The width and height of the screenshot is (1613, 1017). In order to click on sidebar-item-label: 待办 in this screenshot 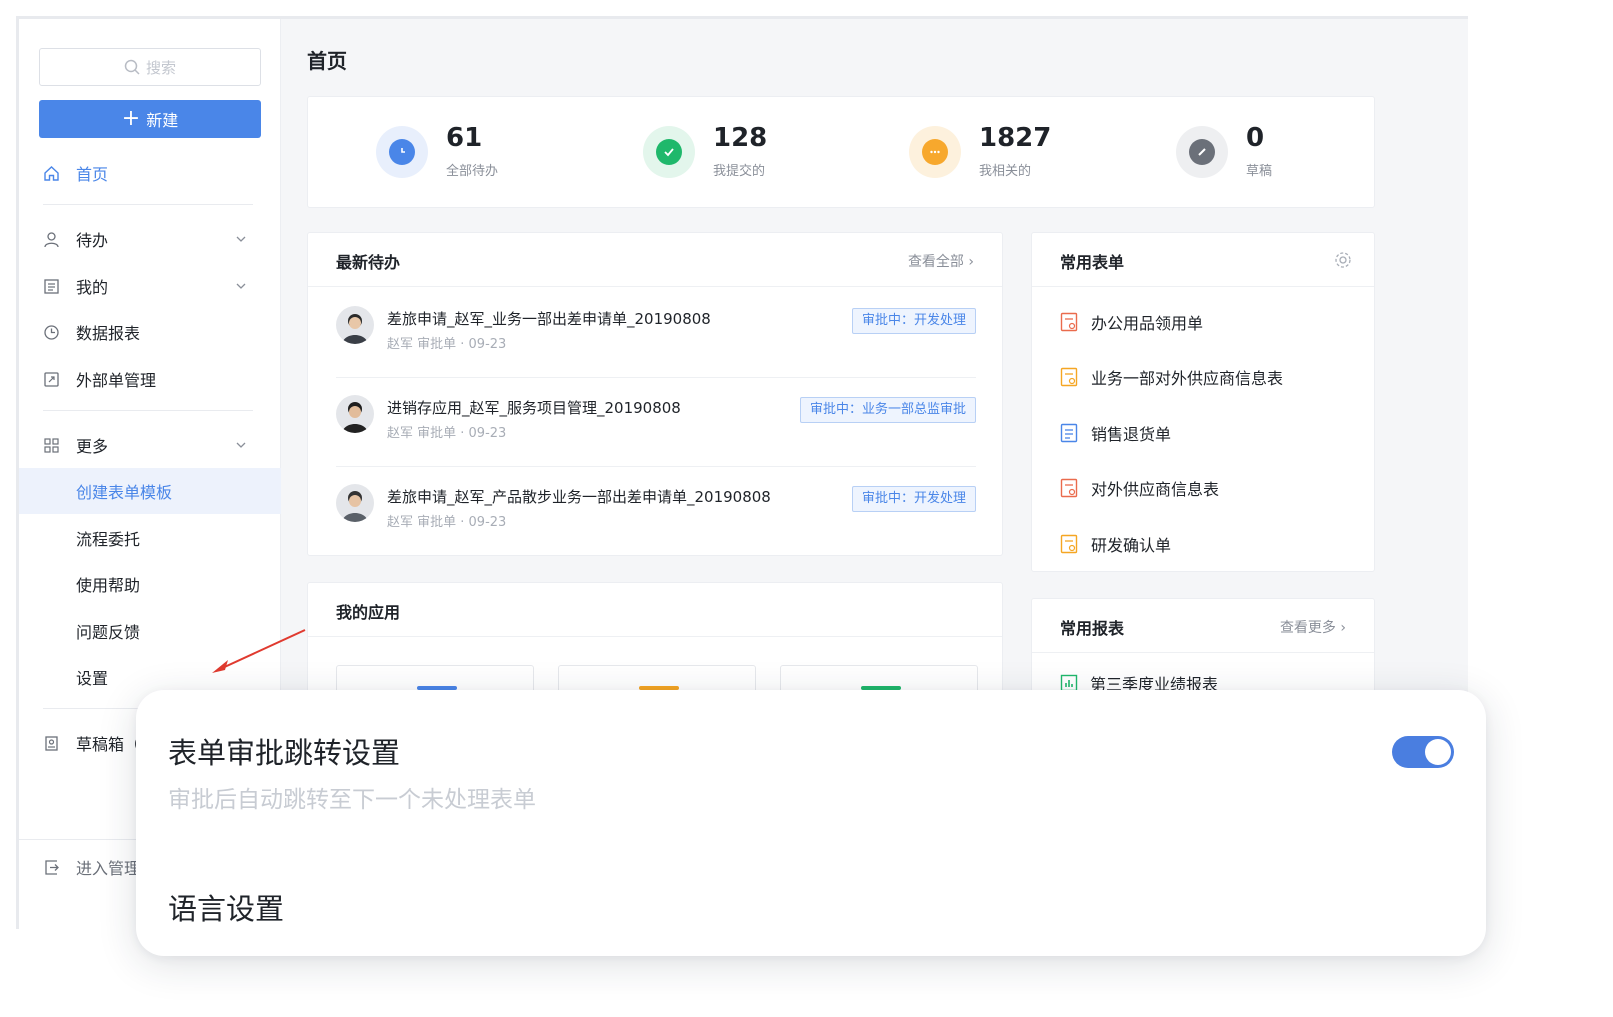, I will do `click(92, 240)`.